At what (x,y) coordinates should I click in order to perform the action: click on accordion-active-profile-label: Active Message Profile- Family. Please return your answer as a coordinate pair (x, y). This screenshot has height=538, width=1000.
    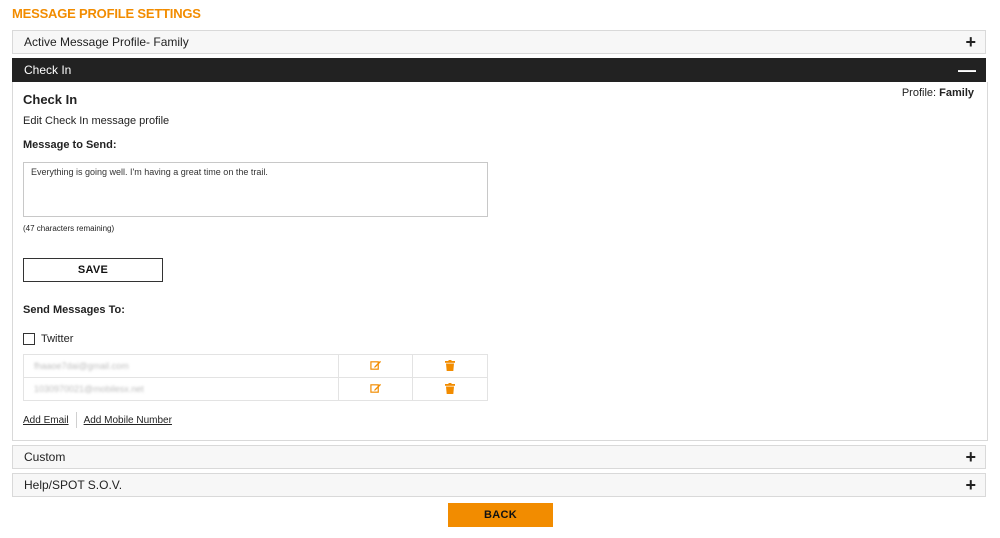
    Looking at the image, I should click on (106, 42).